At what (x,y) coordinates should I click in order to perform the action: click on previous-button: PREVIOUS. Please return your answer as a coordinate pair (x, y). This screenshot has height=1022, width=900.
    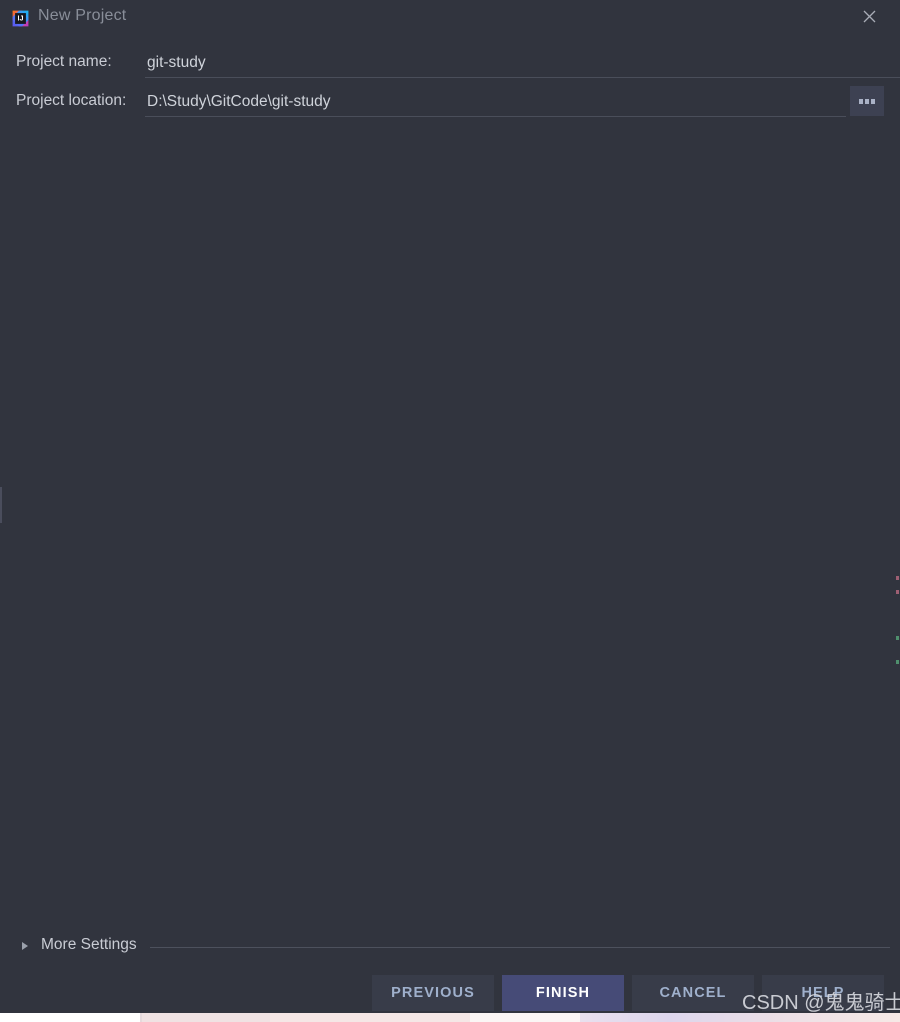
    Looking at the image, I should click on (433, 993).